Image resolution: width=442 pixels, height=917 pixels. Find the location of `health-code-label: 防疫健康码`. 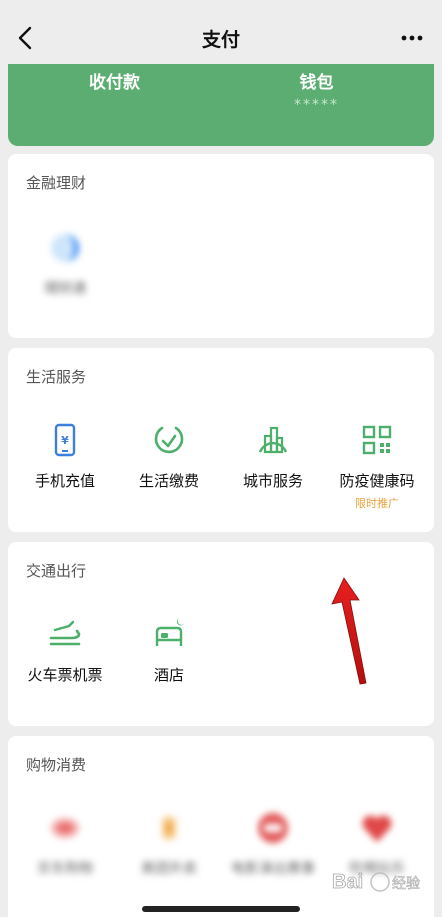

health-code-label: 防疫健康码 is located at coordinates (377, 481).